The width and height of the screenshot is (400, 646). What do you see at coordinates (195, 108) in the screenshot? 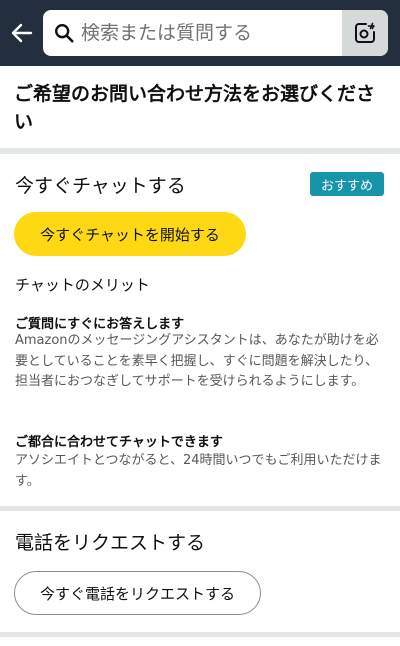
I see `page-title: ご希望のお問い合わせ方法をお選びください` at bounding box center [195, 108].